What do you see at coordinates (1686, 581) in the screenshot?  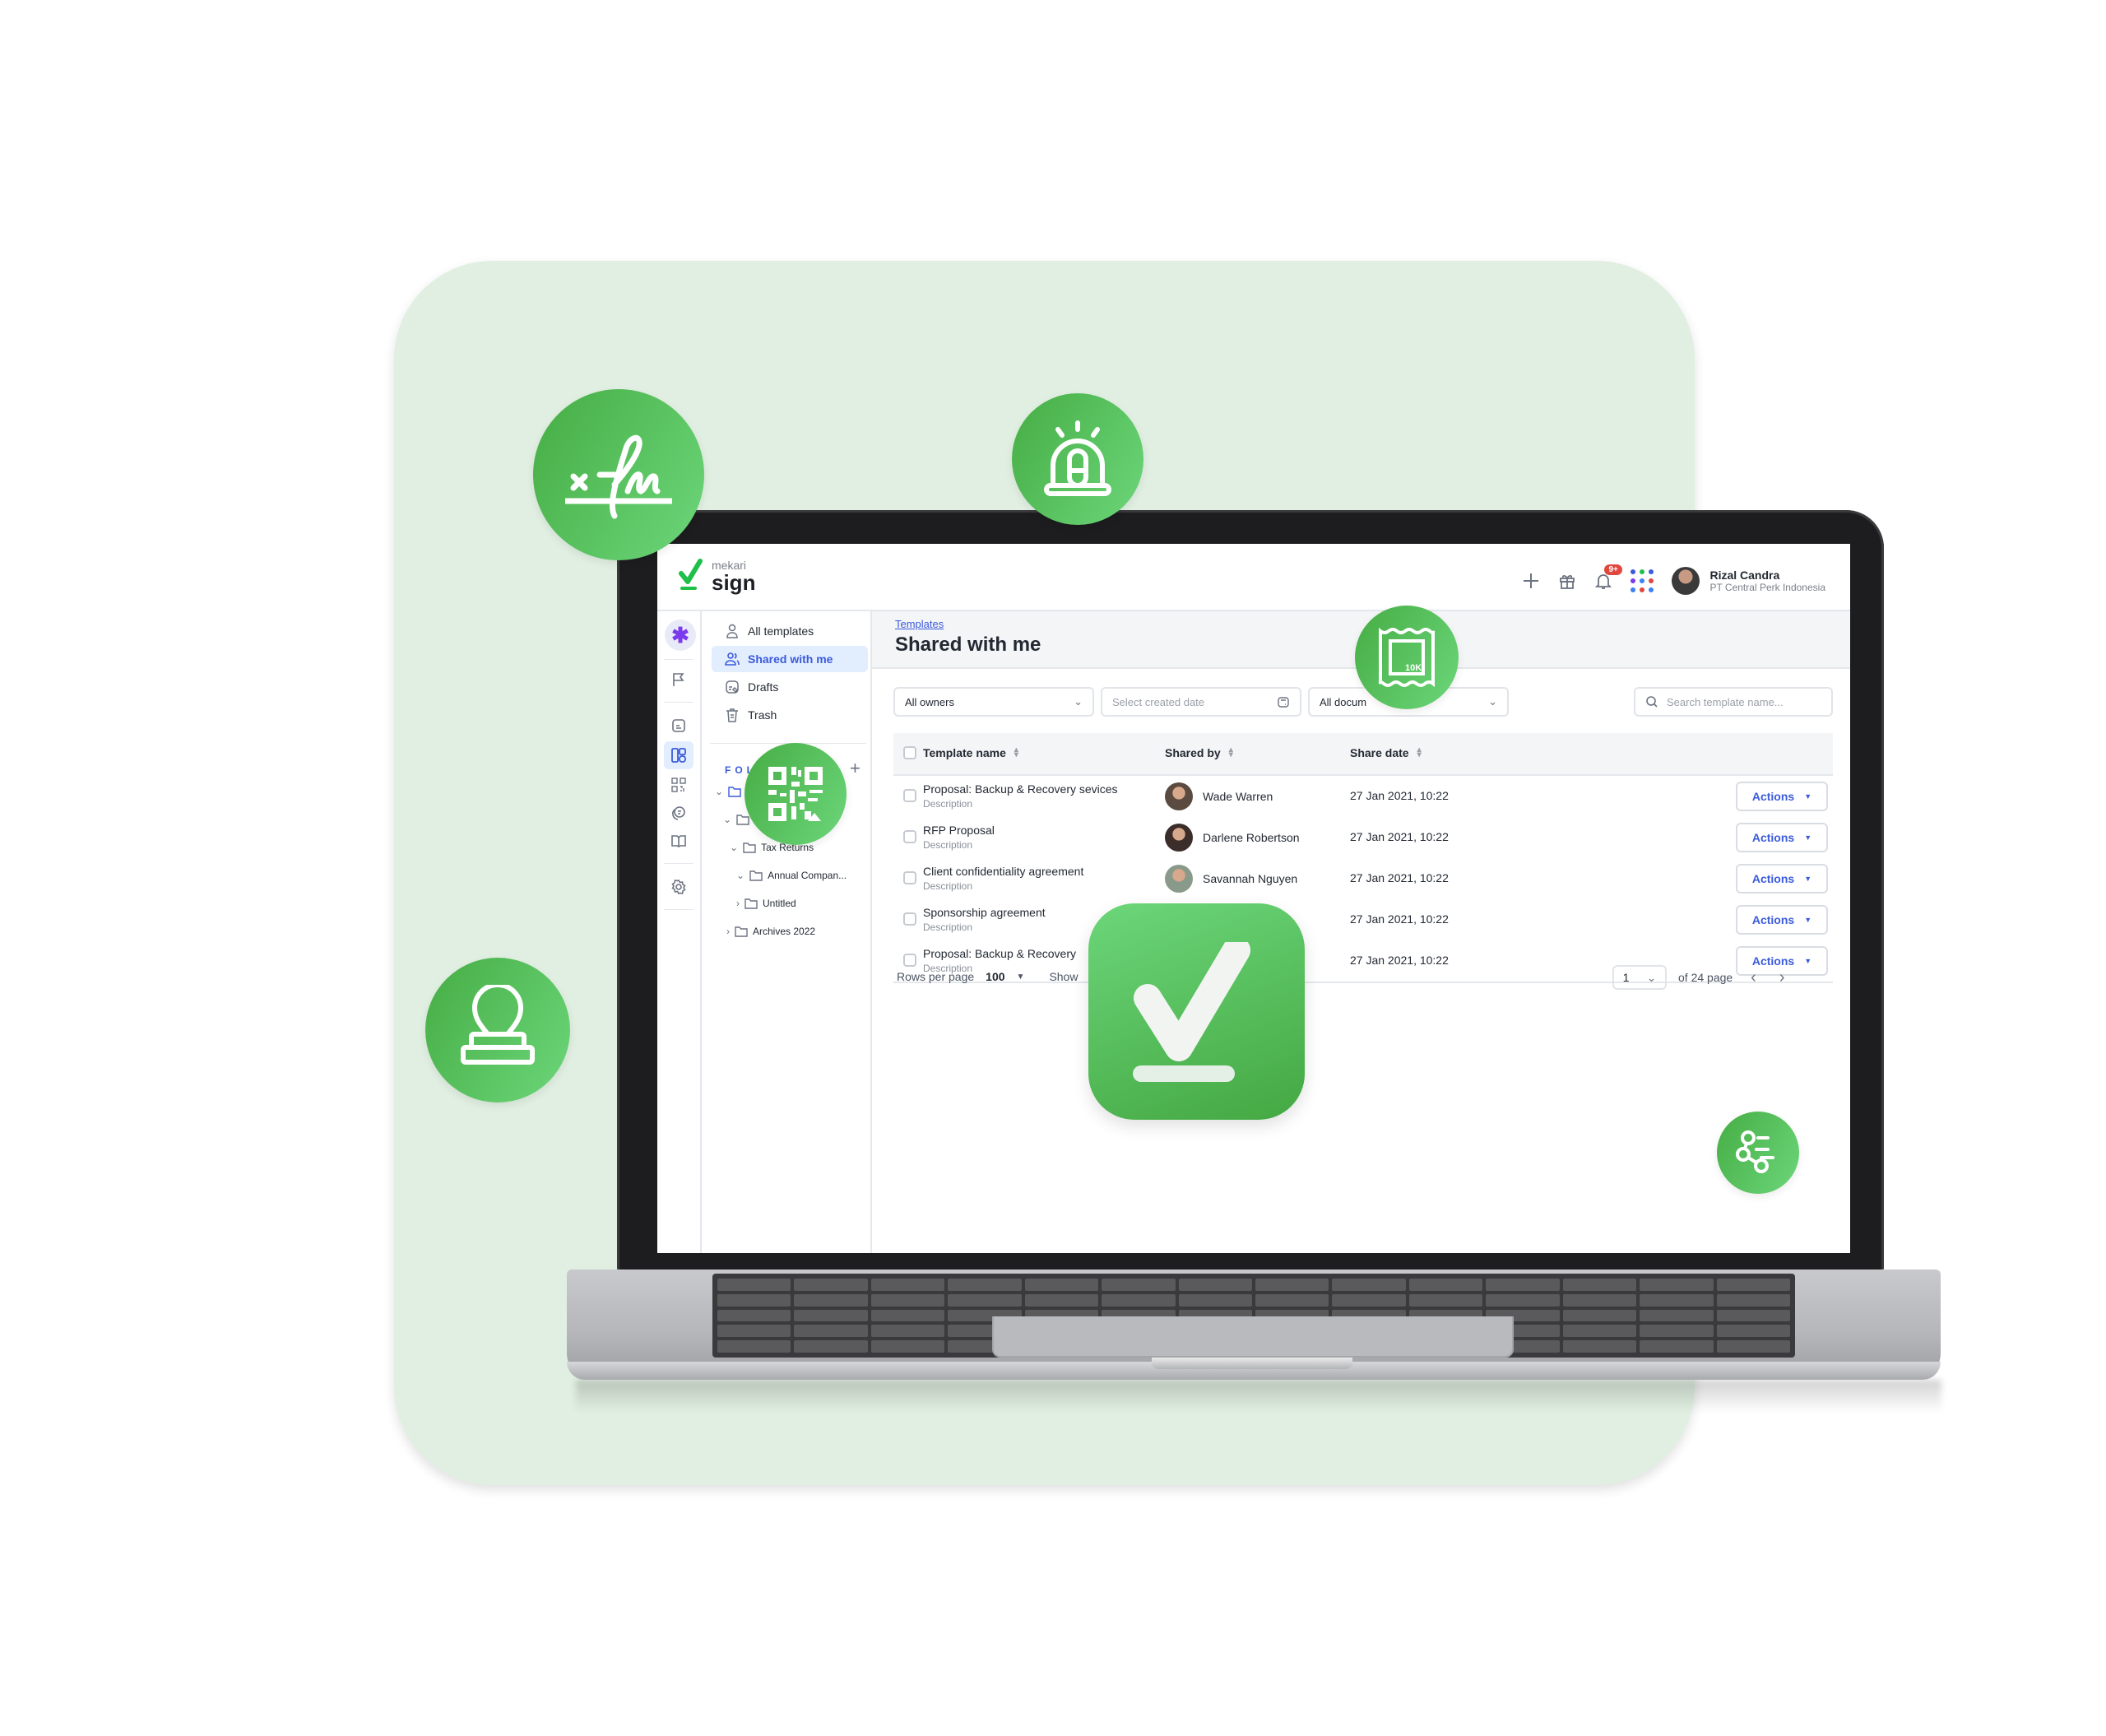 I see `user-avatar` at bounding box center [1686, 581].